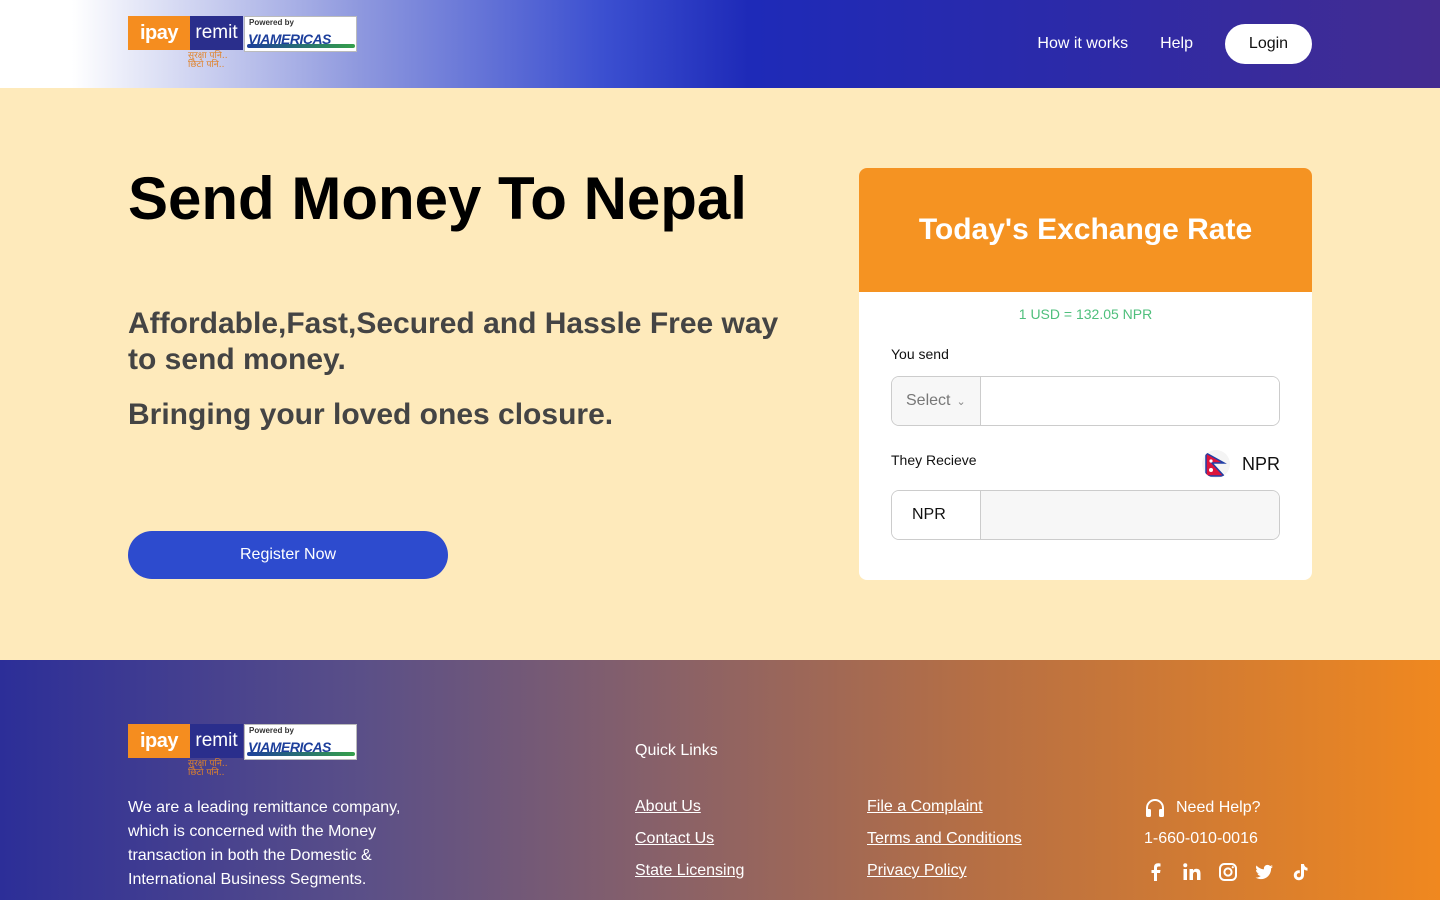 The image size is (1440, 900). What do you see at coordinates (1218, 807) in the screenshot?
I see `need-help-text: Need Help?` at bounding box center [1218, 807].